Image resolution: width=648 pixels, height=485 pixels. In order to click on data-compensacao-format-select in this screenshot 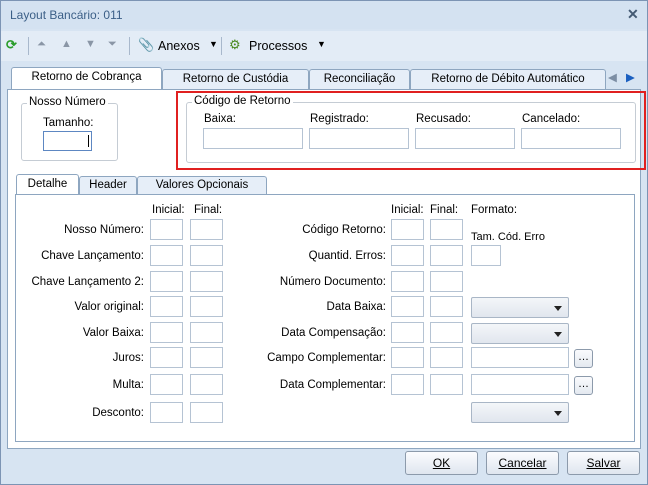, I will do `click(520, 333)`.